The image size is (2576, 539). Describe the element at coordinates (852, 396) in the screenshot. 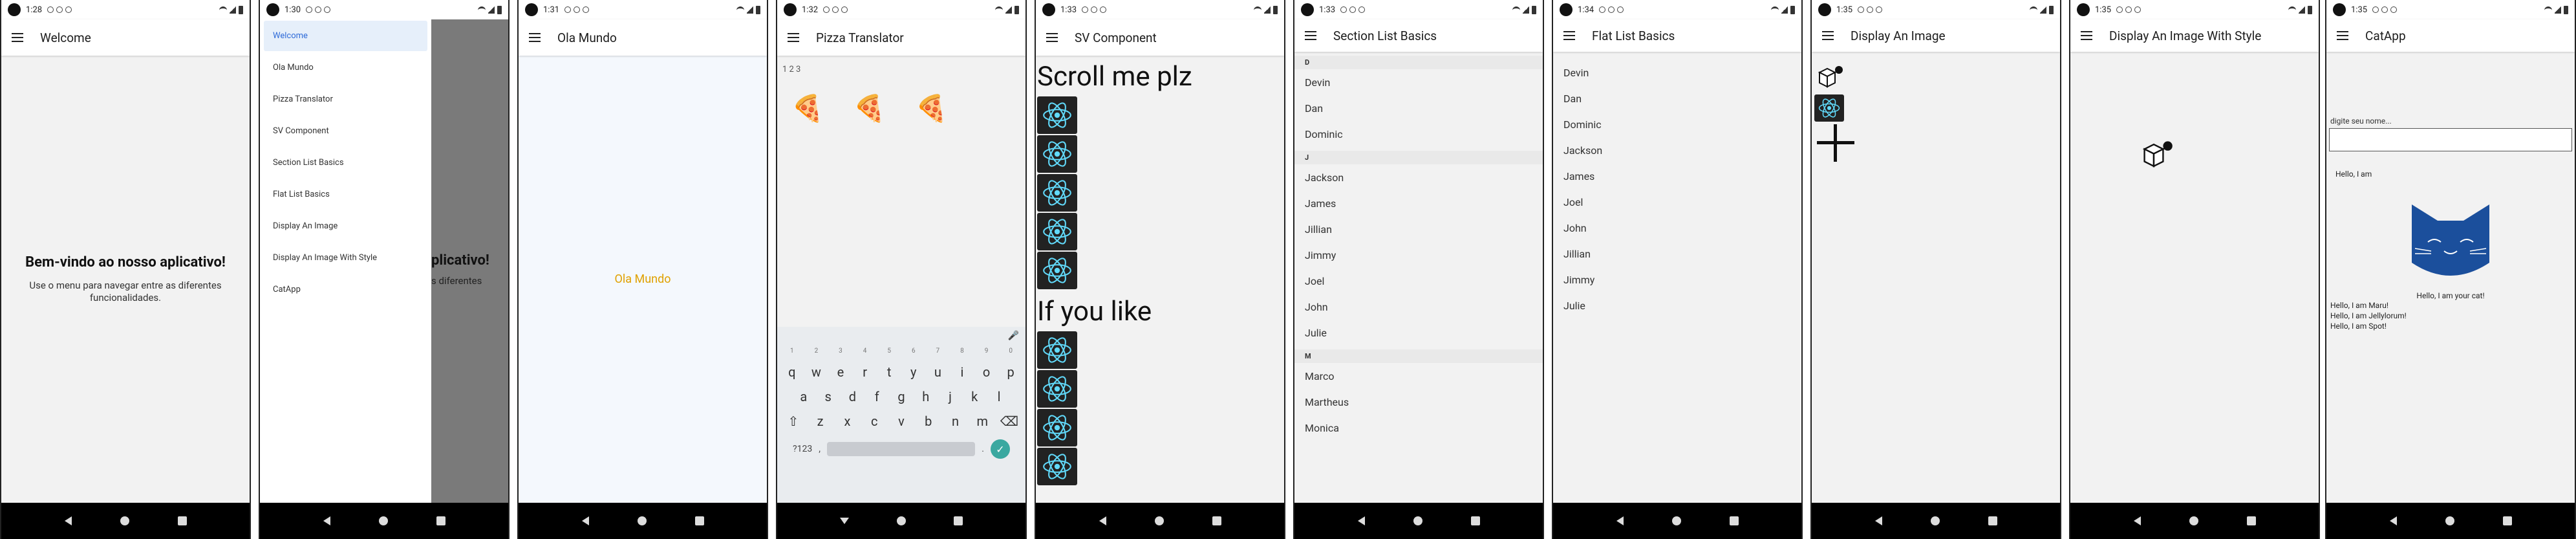

I see `kb-key: d` at that location.